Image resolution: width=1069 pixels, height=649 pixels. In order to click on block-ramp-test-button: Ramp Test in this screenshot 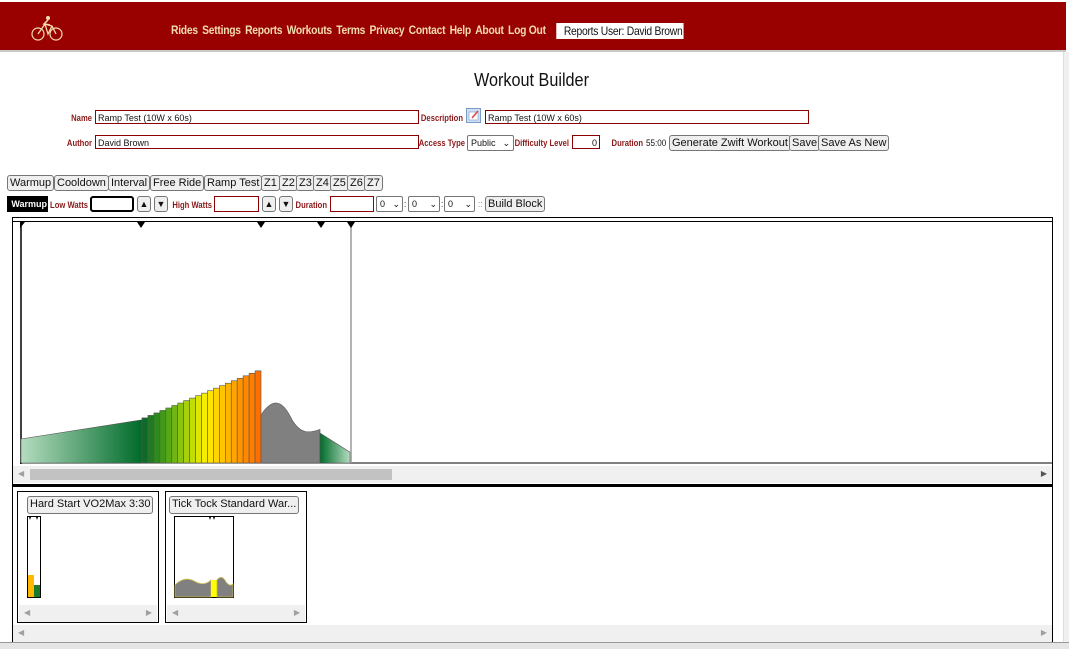, I will do `click(233, 183)`.